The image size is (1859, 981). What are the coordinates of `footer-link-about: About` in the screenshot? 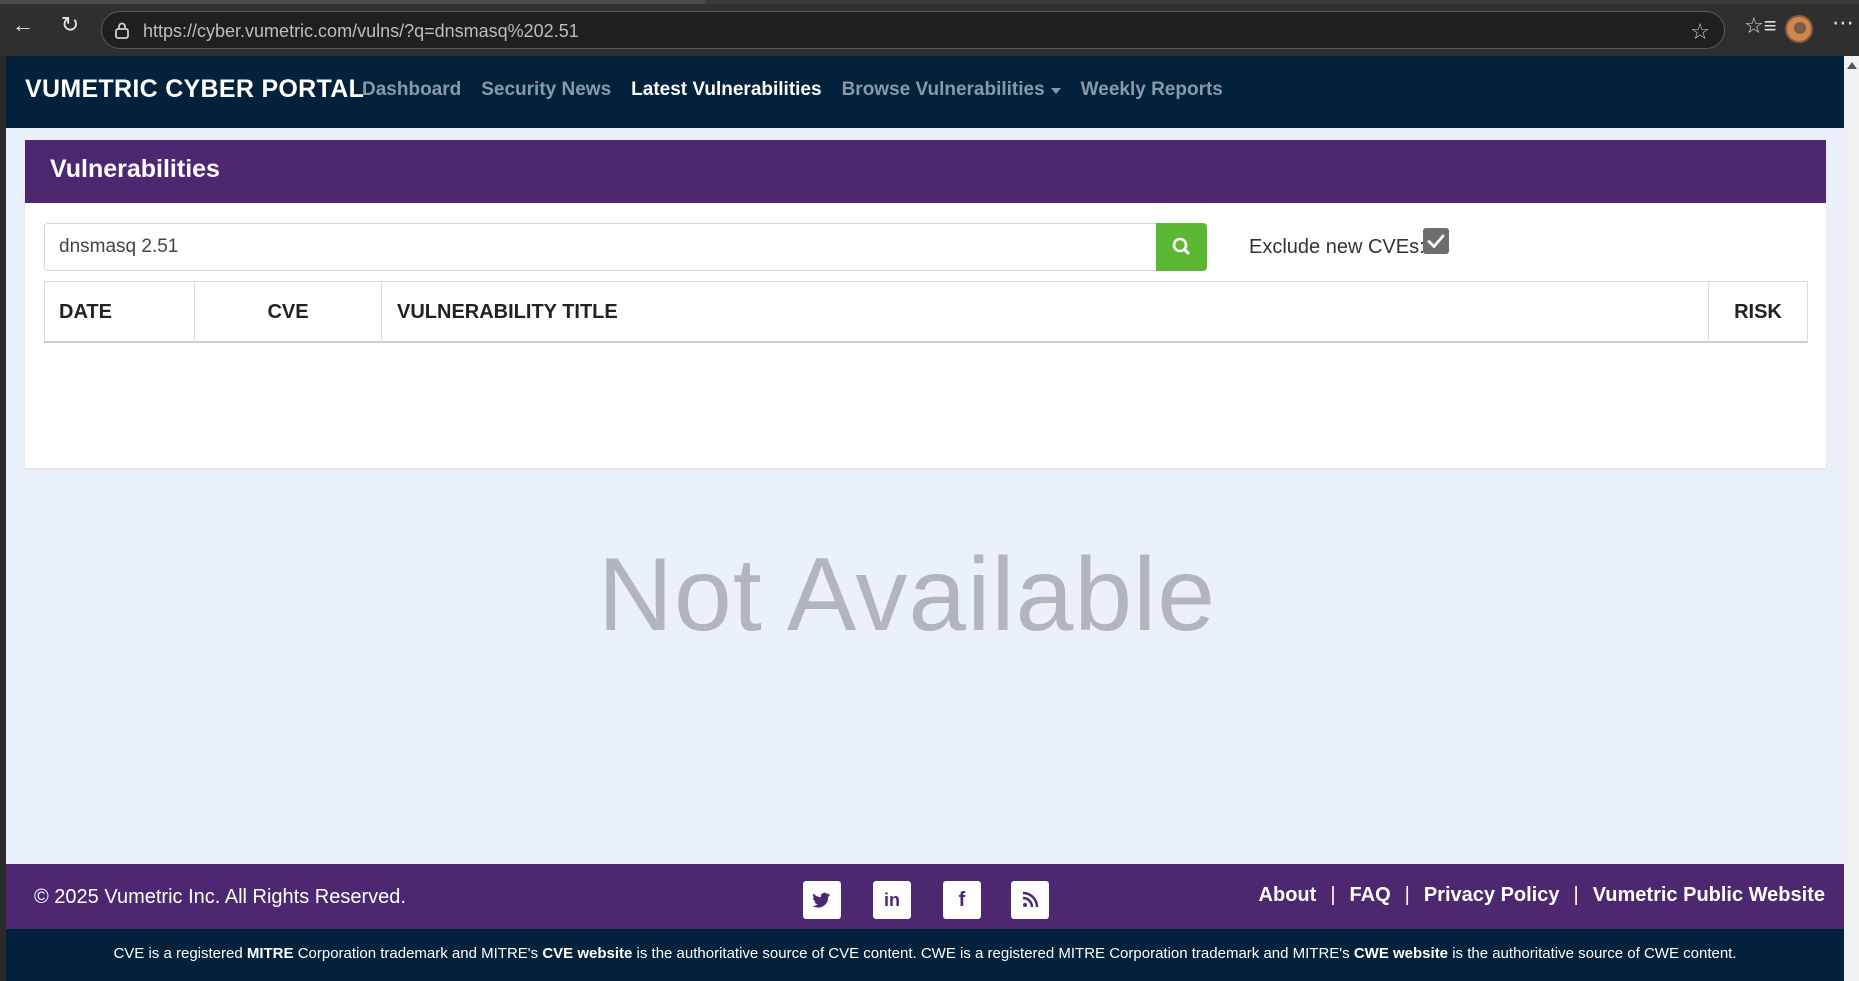 It's located at (1288, 895).